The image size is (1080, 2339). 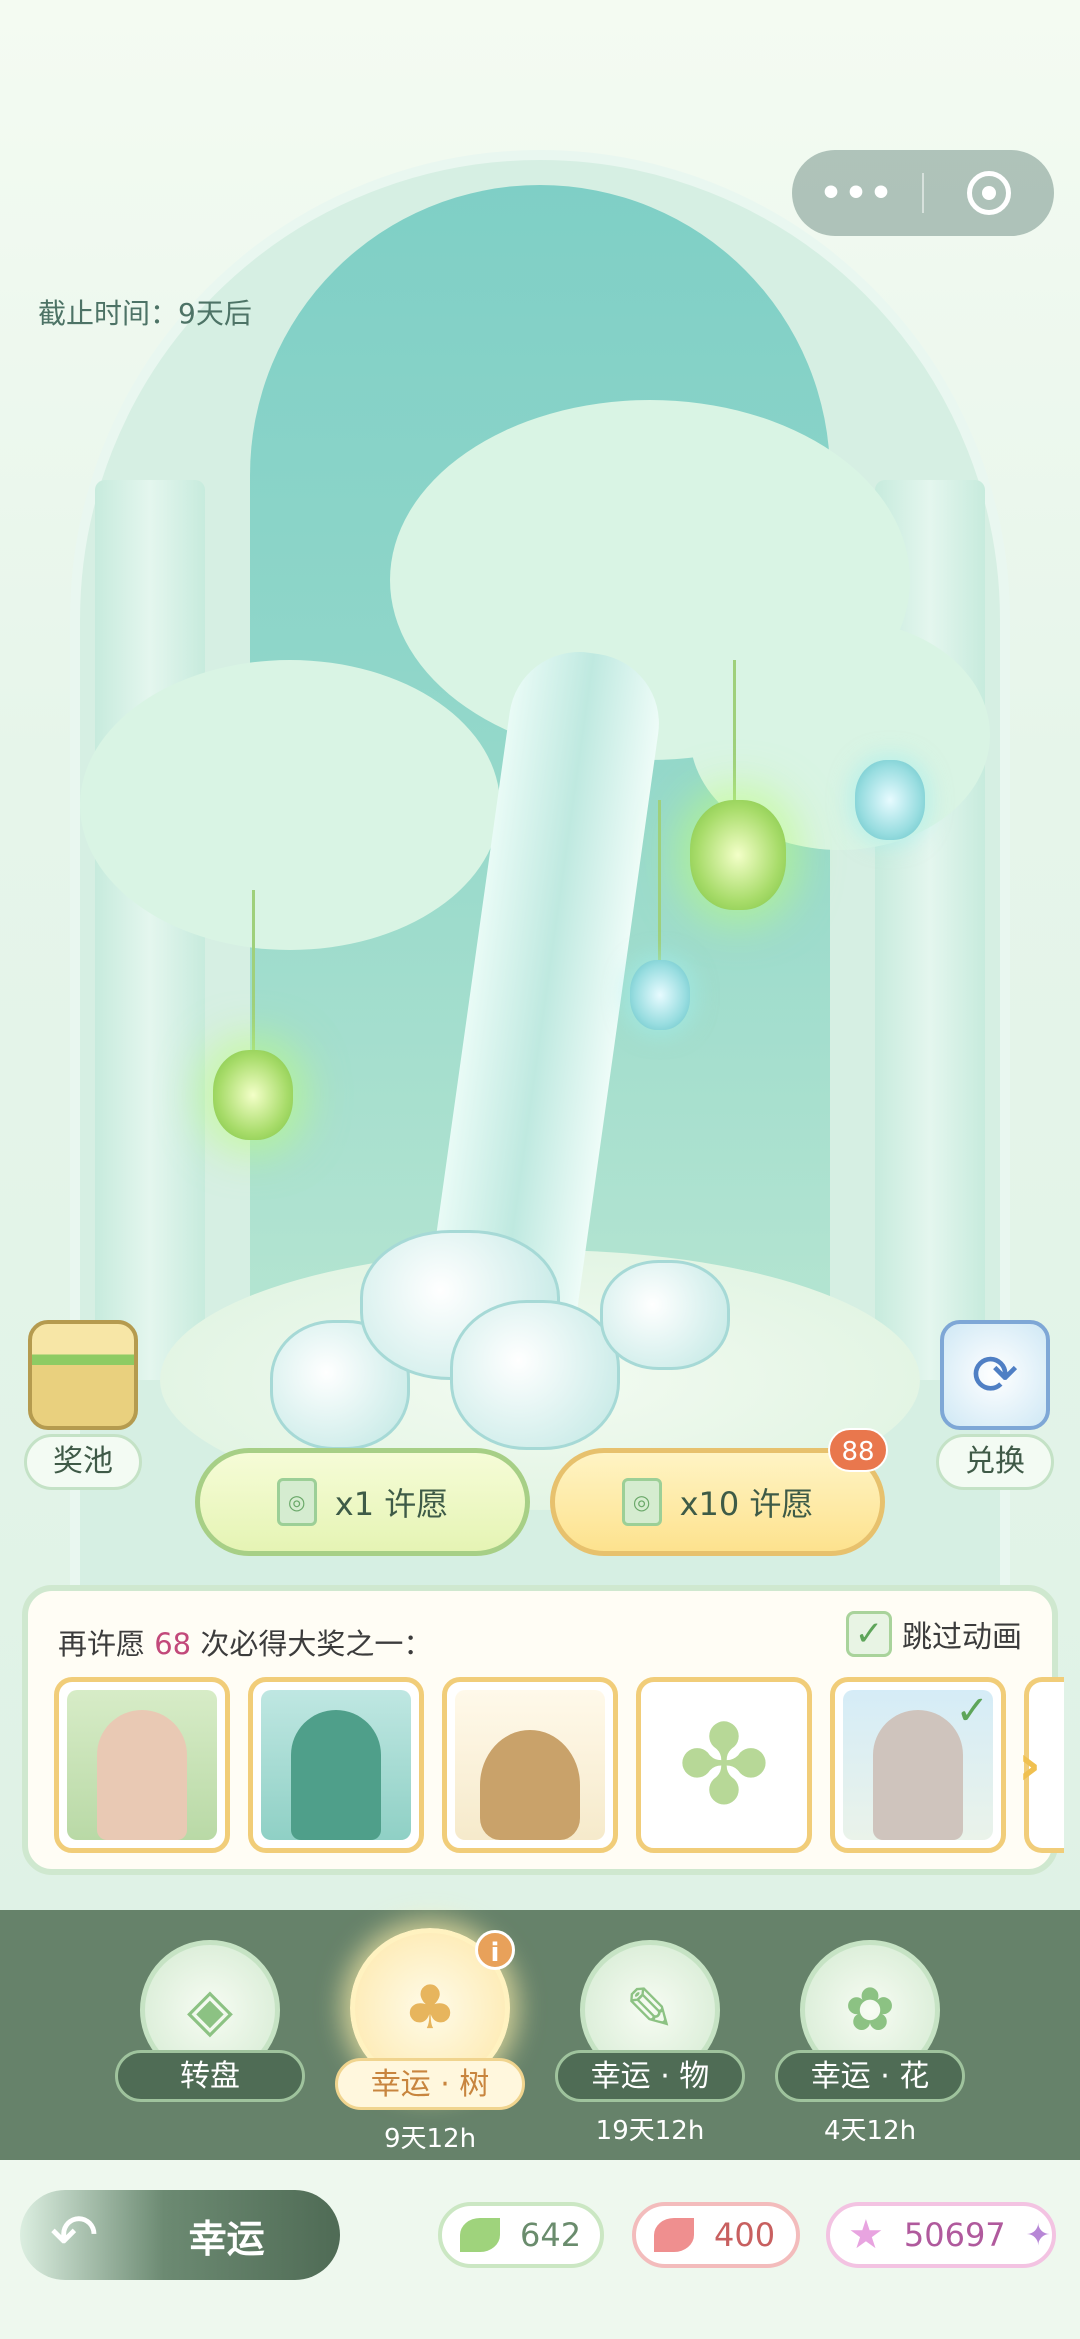 What do you see at coordinates (954, 2235) in the screenshot?
I see `star-amount: 50697` at bounding box center [954, 2235].